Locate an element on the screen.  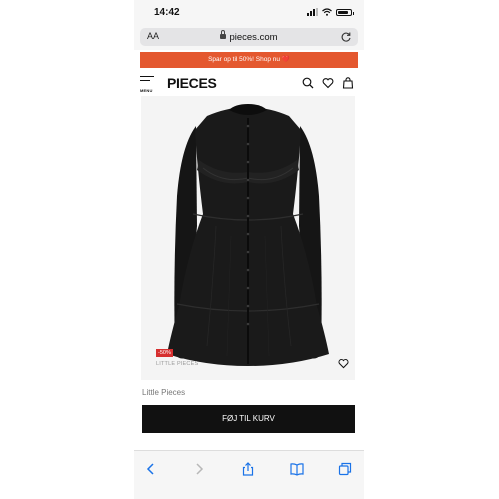
forward-icon is located at coordinates (199, 469).